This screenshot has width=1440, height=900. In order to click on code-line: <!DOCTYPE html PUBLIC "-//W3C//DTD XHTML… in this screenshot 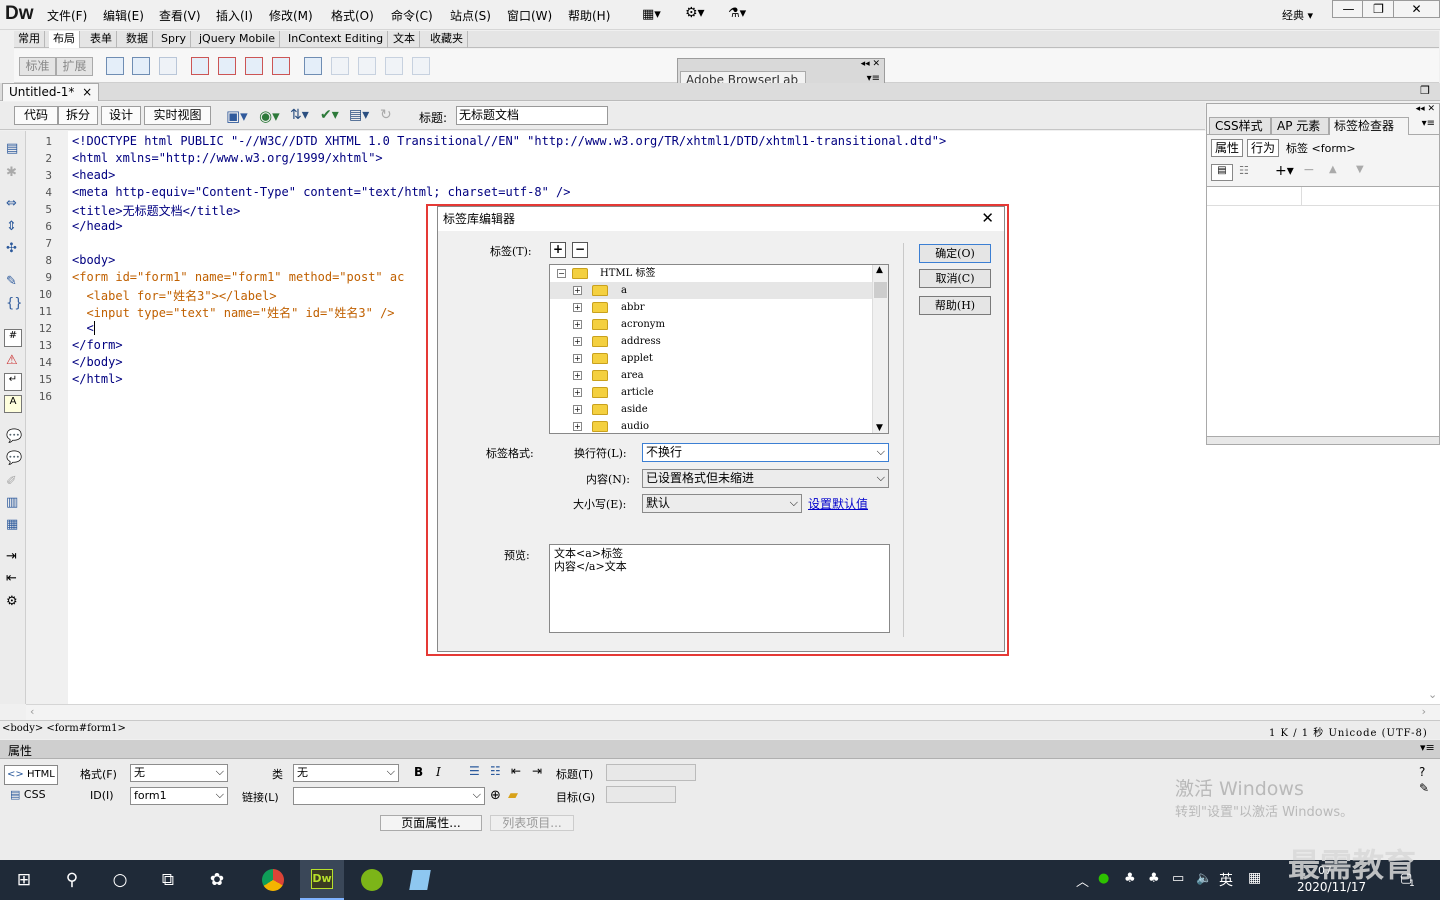, I will do `click(509, 141)`.